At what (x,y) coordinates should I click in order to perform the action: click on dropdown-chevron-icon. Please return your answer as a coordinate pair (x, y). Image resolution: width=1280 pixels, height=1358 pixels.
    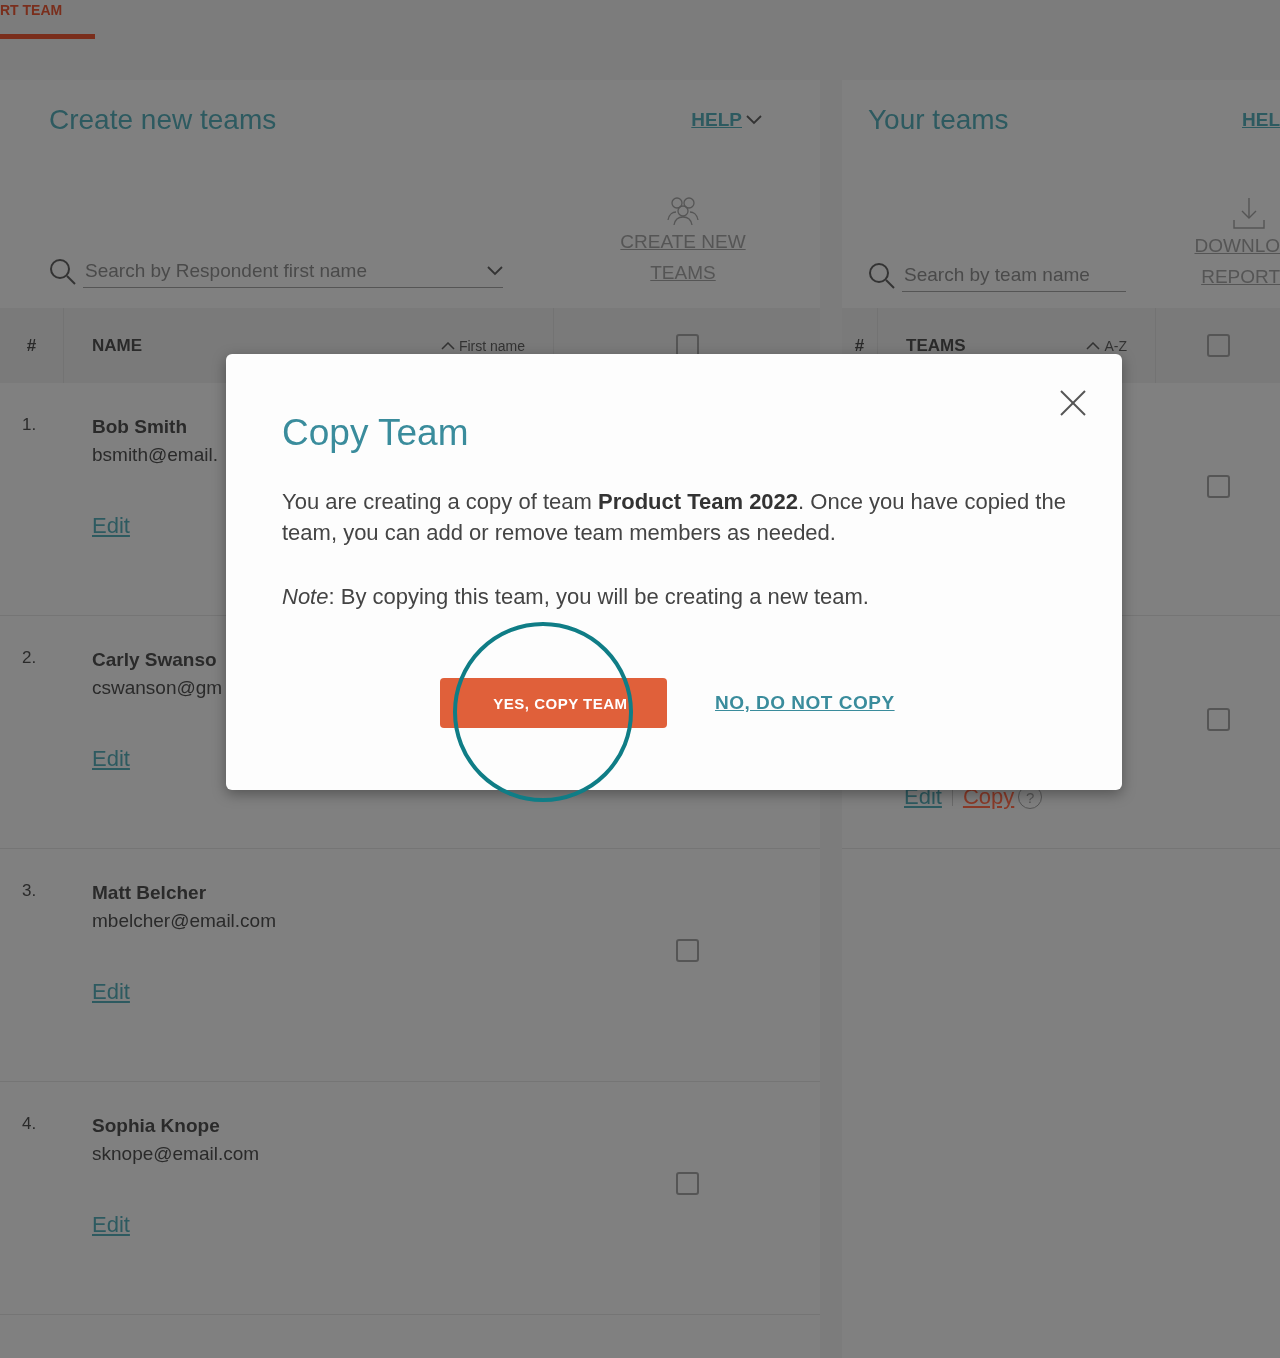
    Looking at the image, I should click on (495, 271).